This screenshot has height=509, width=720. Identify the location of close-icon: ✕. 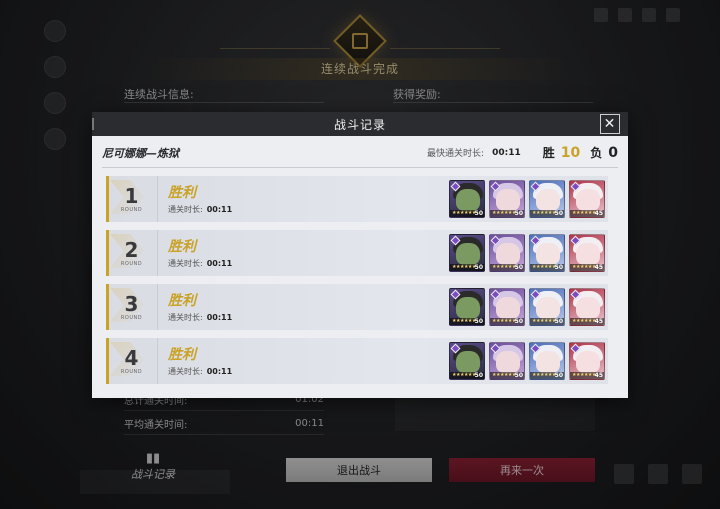
(610, 124).